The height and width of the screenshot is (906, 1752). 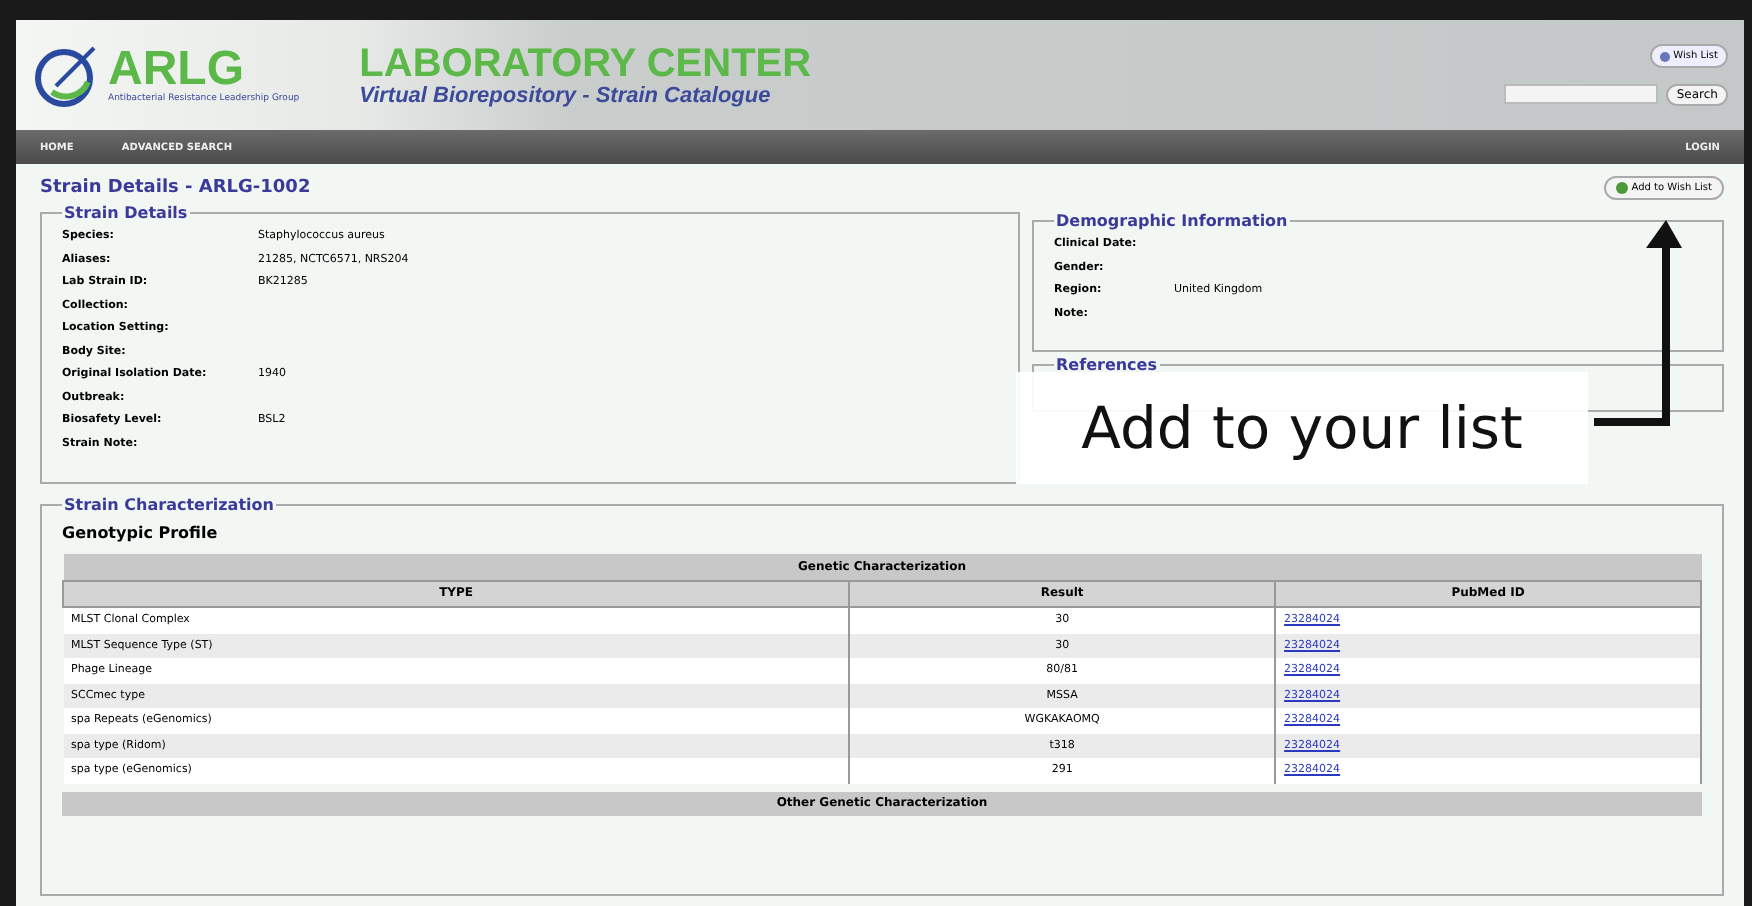 What do you see at coordinates (1581, 94) in the screenshot?
I see `search-field` at bounding box center [1581, 94].